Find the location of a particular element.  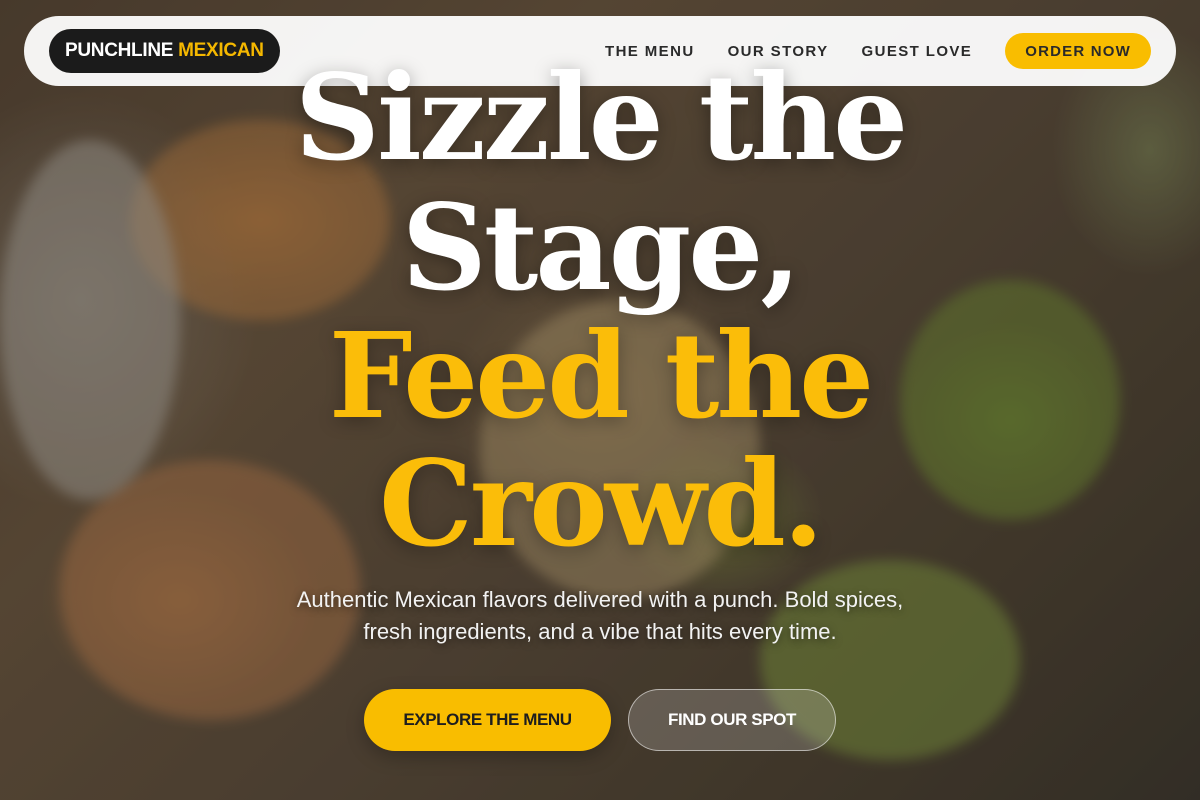

explore-menu-button: EXPLORE THE MENU is located at coordinates (487, 720).